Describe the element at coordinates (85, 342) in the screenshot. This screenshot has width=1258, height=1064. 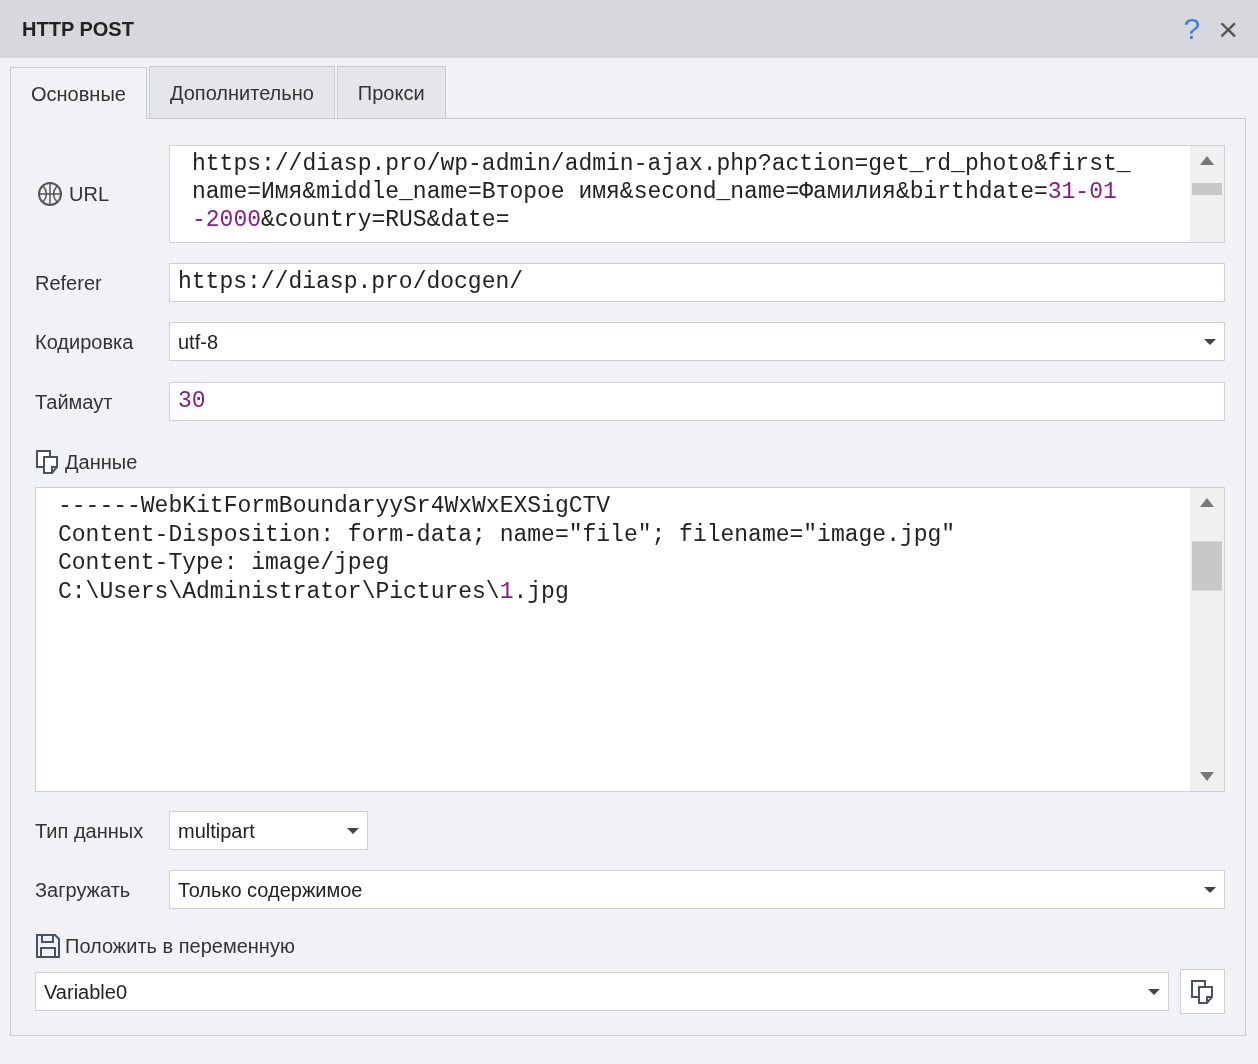
I see `field-label: Кодировка` at that location.